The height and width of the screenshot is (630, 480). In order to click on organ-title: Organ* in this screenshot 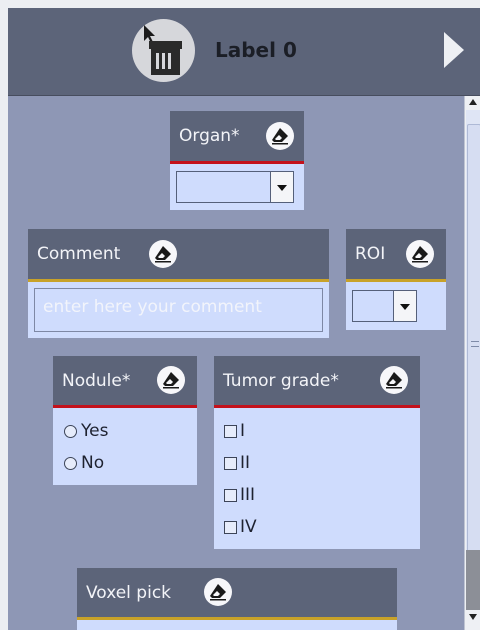, I will do `click(209, 136)`.